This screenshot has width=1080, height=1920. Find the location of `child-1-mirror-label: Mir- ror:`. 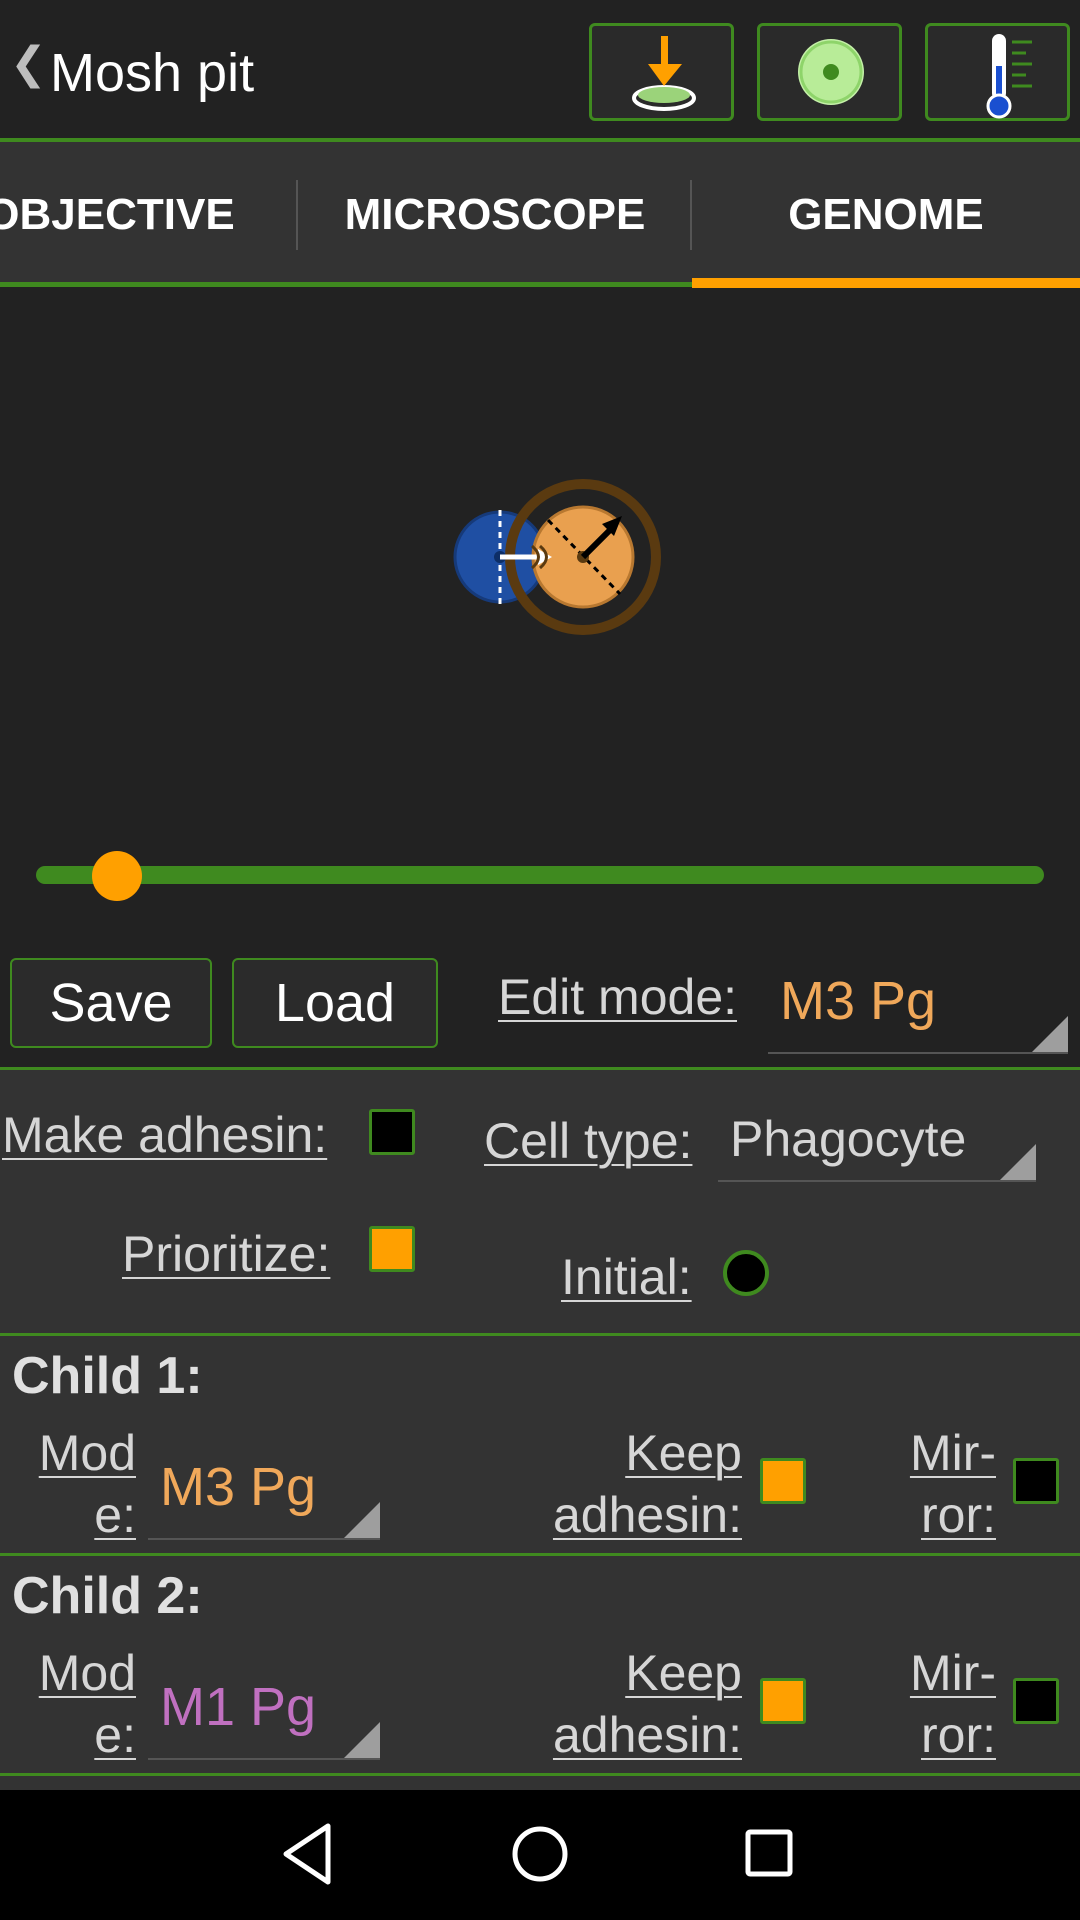

child-1-mirror-label: Mir- ror: is located at coordinates (952, 1484).